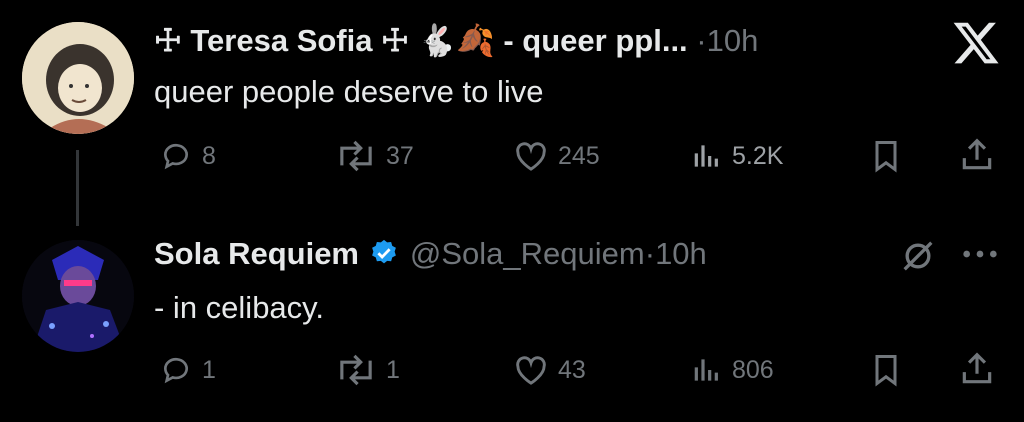 The width and height of the screenshot is (1024, 422). I want to click on reply-count: 1, so click(209, 369).